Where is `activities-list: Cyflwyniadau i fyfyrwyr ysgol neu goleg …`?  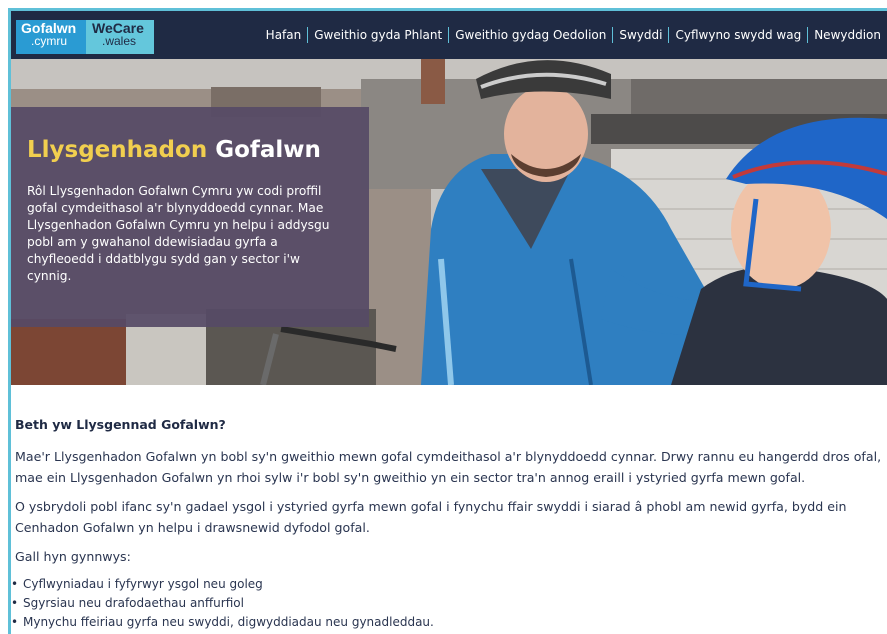 activities-list: Cyflwyniadau i fyfyrwyr ysgol neu goleg … is located at coordinates (449, 603).